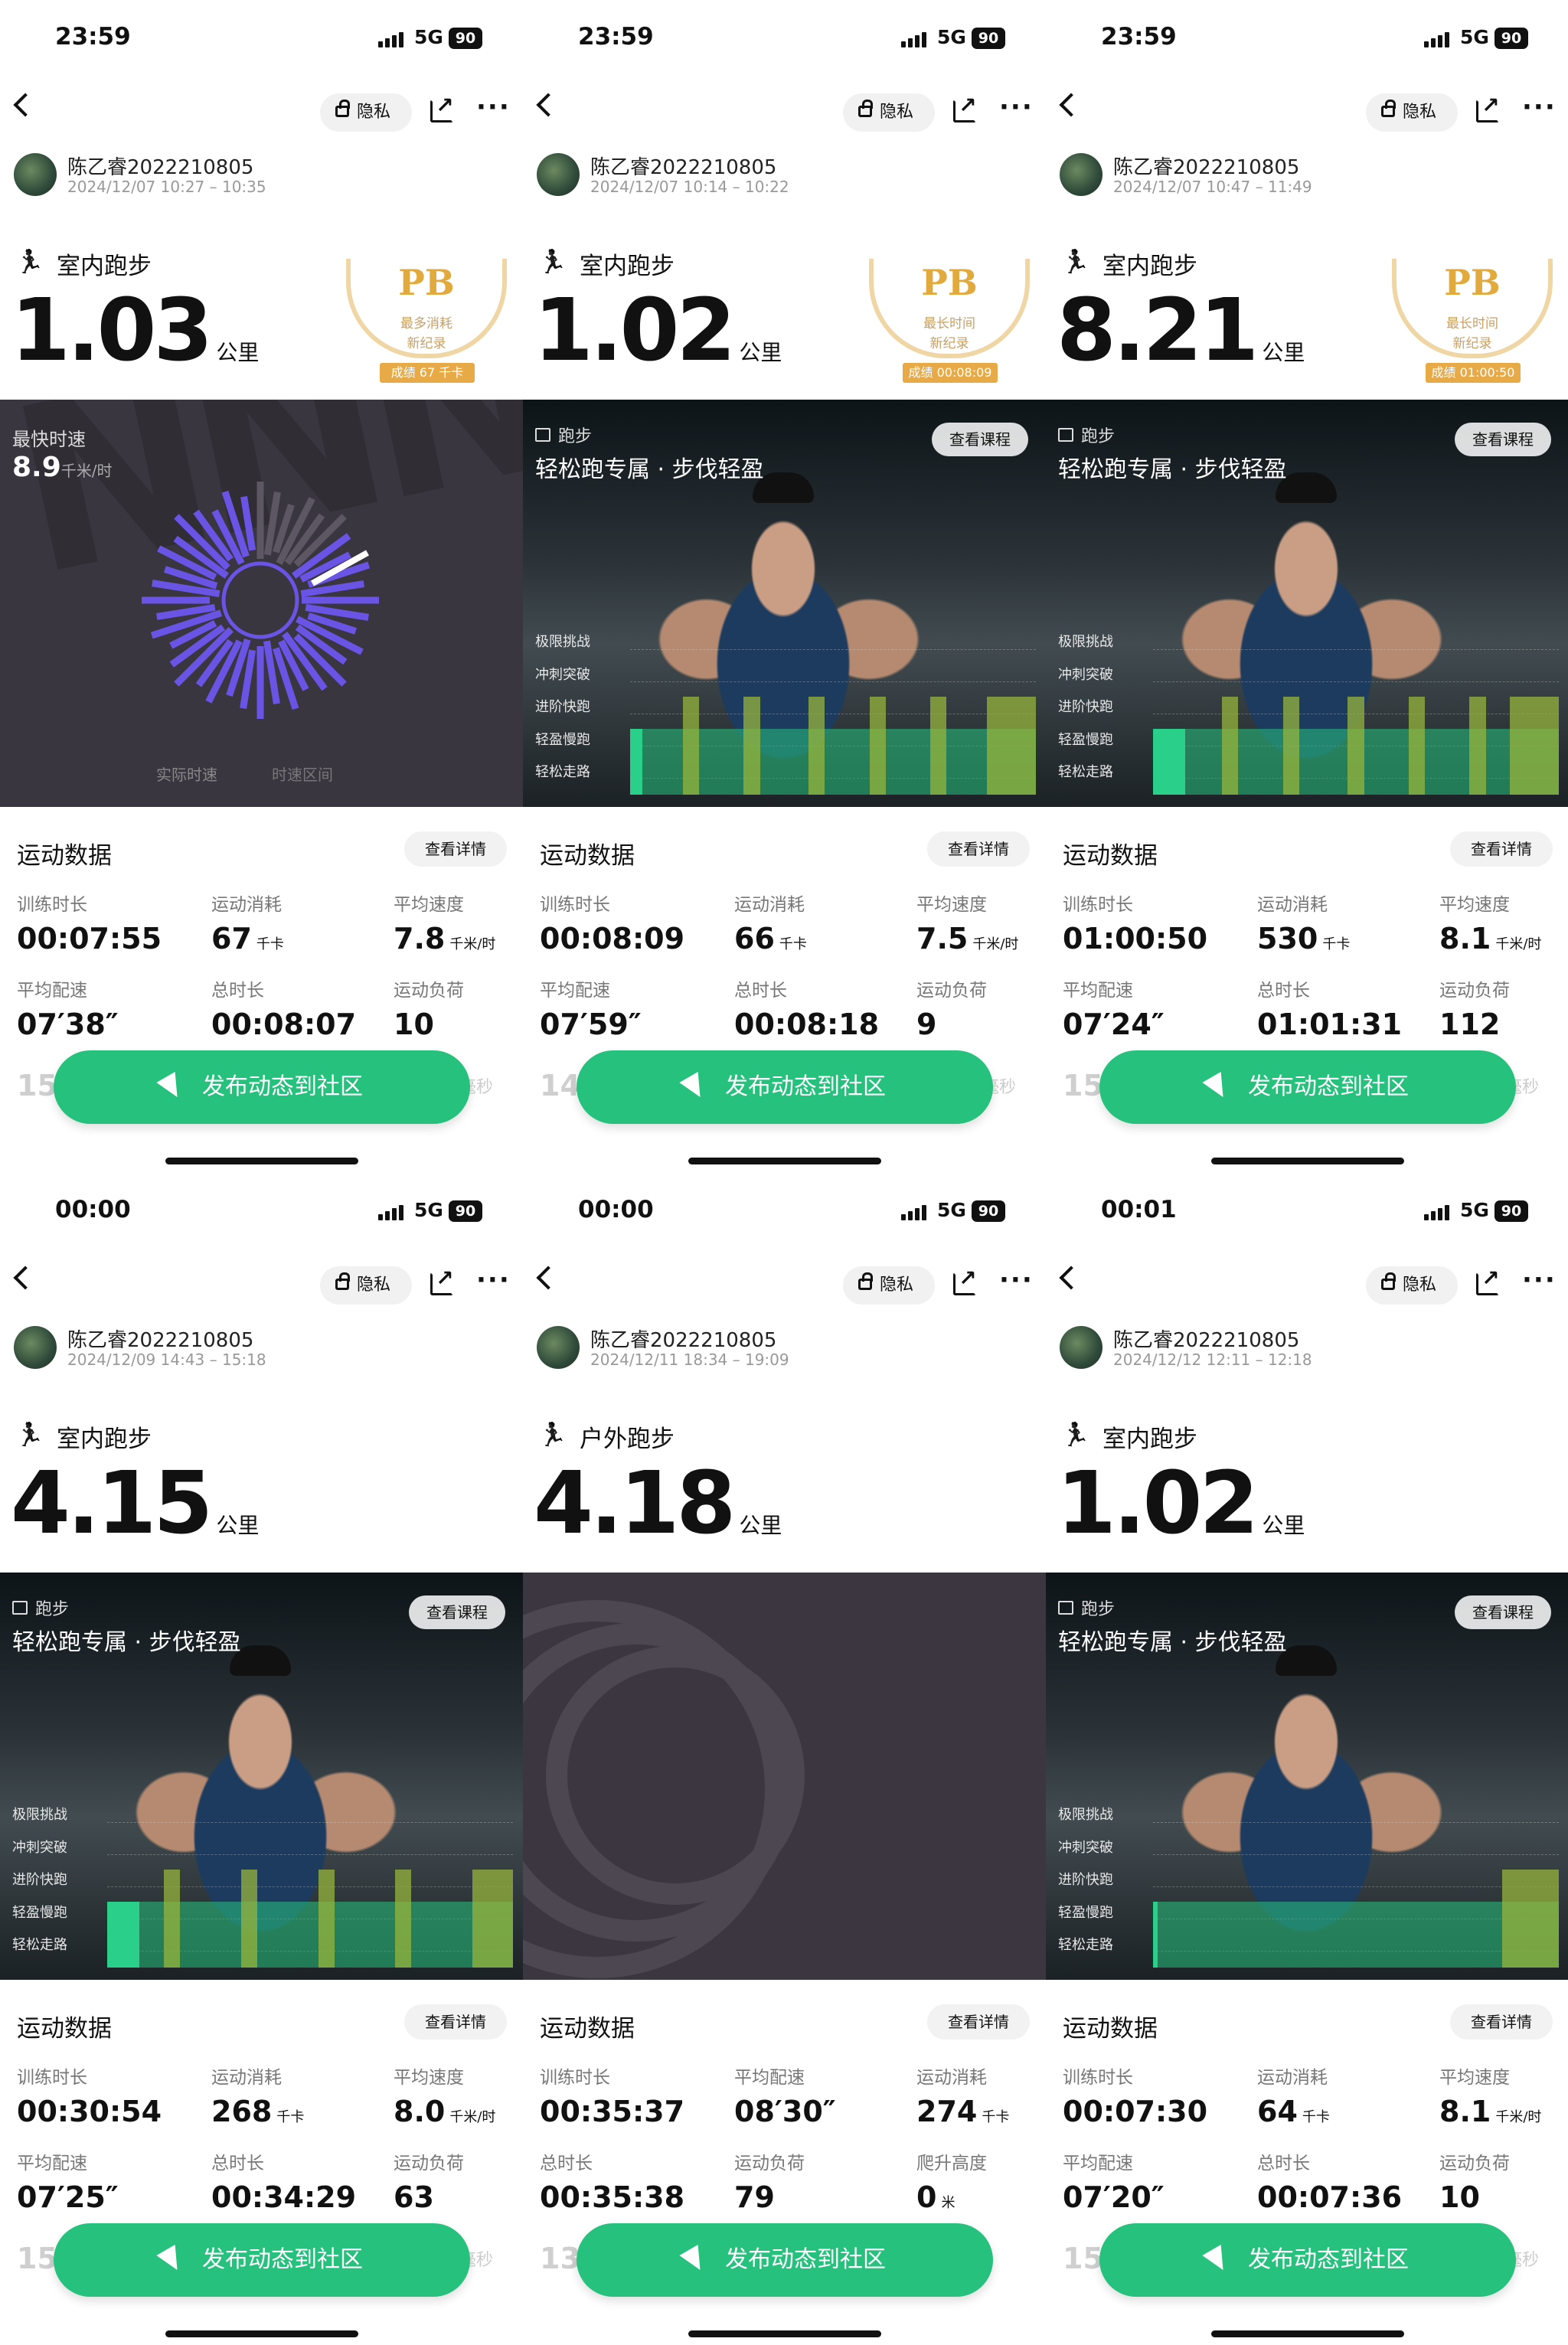  What do you see at coordinates (295, 1024) in the screenshot?
I see `stat-value: 00:08:07` at bounding box center [295, 1024].